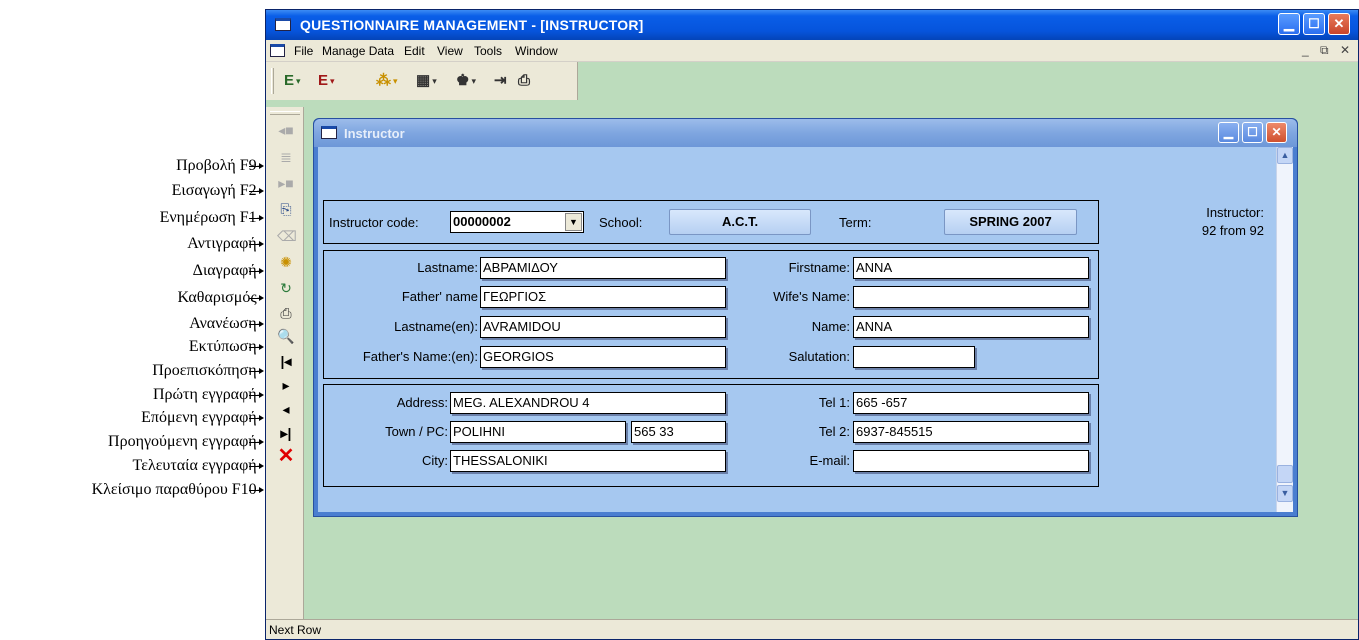  What do you see at coordinates (286, 313) in the screenshot?
I see `print-icon: ⎙` at bounding box center [286, 313].